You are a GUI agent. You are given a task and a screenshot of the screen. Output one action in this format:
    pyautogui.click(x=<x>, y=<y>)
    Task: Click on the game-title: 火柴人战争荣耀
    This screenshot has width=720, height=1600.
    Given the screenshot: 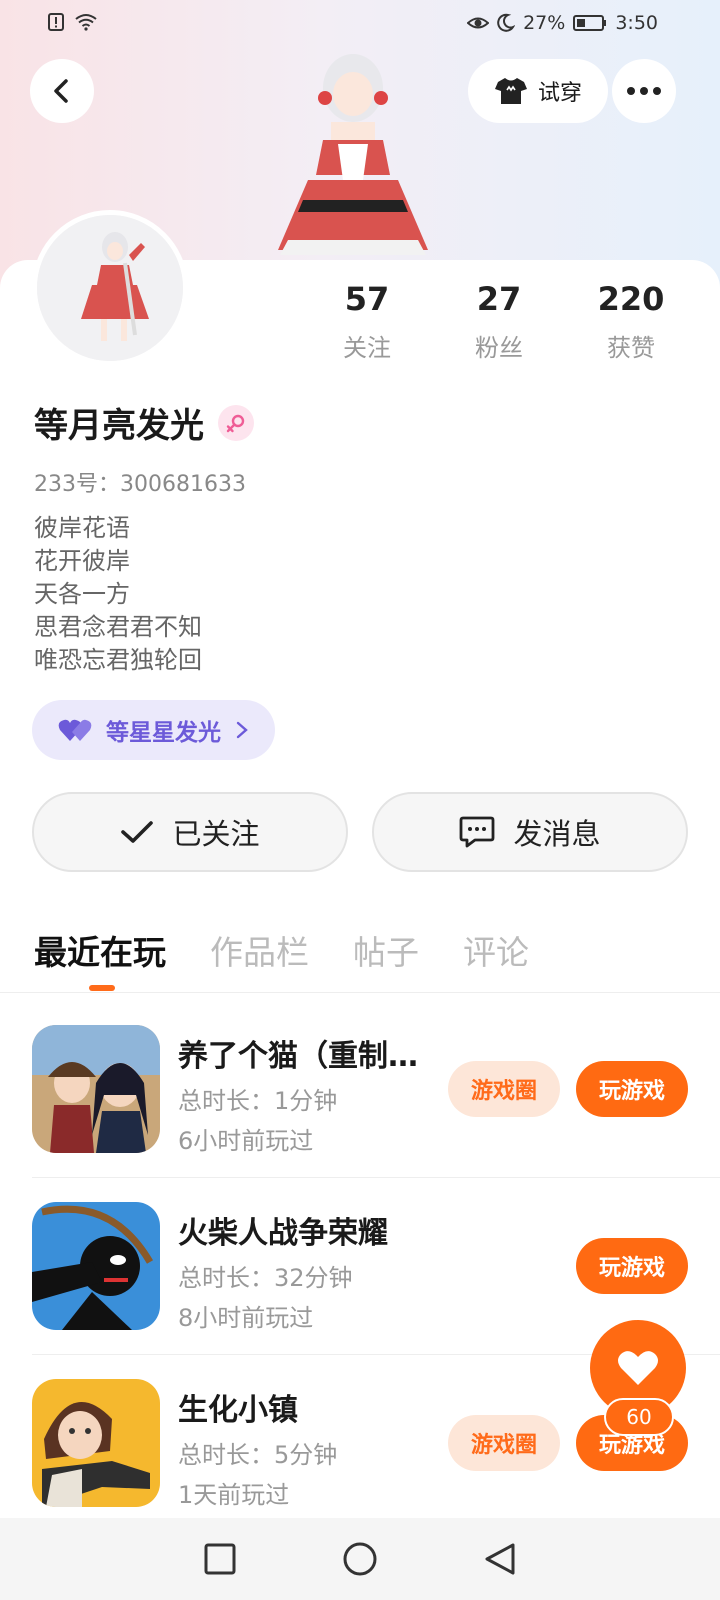 What is the action you would take?
    pyautogui.click(x=283, y=1233)
    